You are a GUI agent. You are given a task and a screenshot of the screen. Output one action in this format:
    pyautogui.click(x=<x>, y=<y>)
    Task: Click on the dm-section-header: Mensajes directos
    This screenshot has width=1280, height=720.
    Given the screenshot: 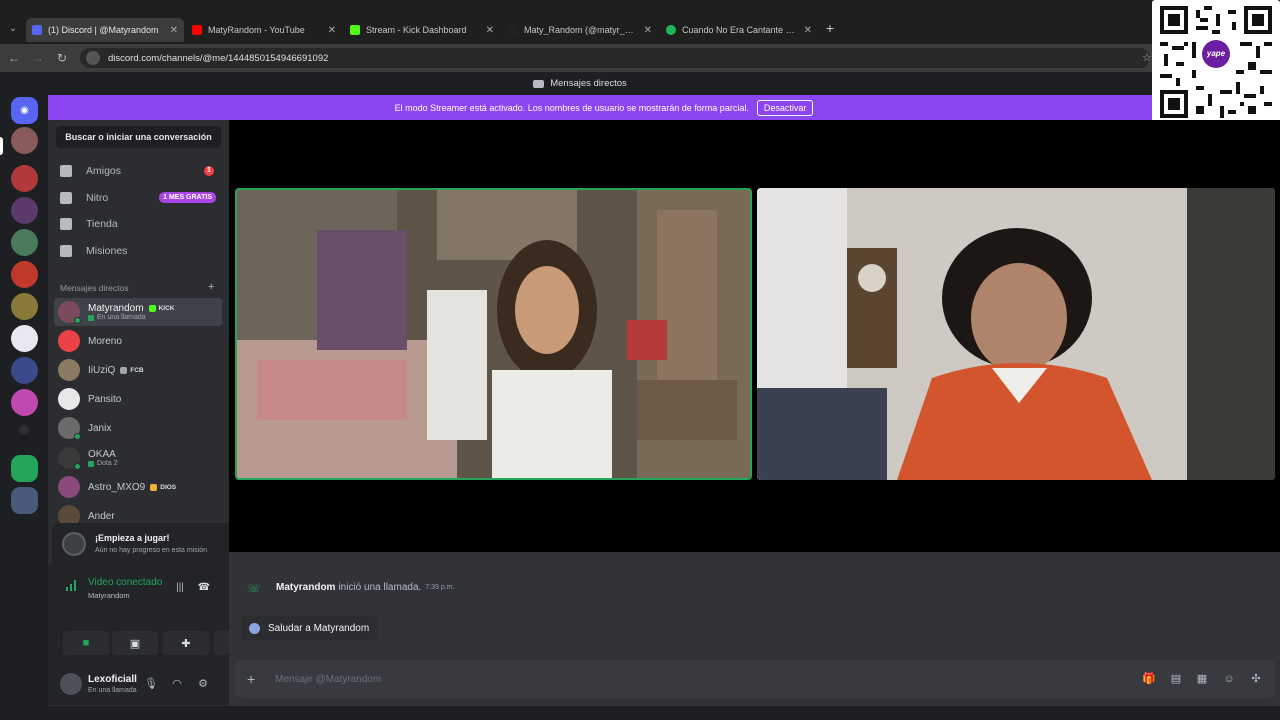 What is the action you would take?
    pyautogui.click(x=94, y=288)
    